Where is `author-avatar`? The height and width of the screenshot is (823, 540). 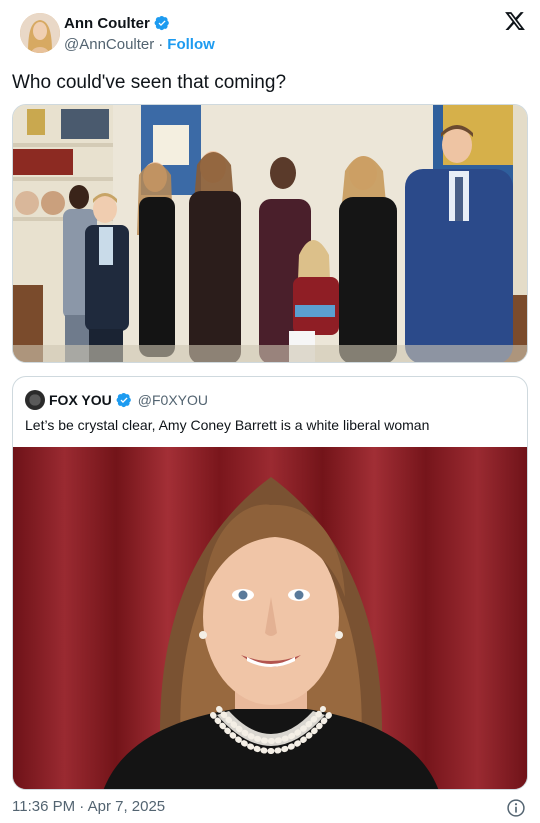 author-avatar is located at coordinates (40, 33).